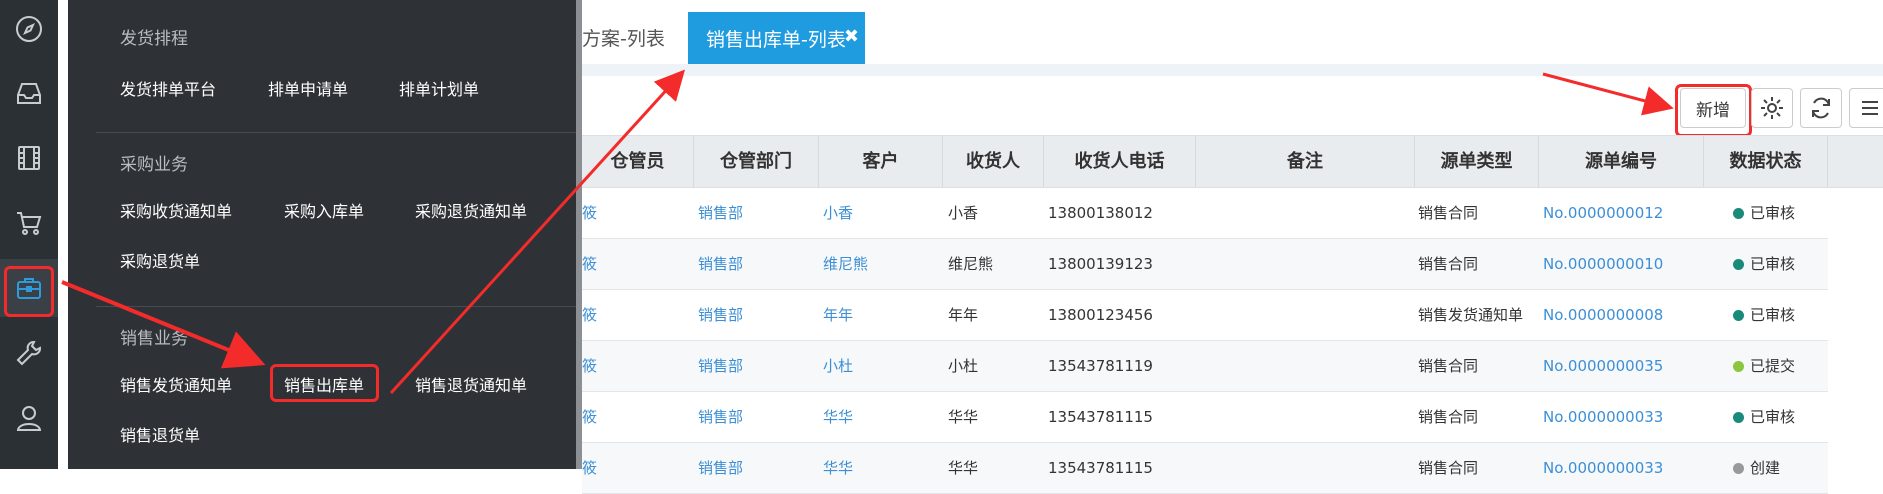  Describe the element at coordinates (154, 165) in the screenshot. I see `menu-group-title-purchase: 采购业务` at that location.